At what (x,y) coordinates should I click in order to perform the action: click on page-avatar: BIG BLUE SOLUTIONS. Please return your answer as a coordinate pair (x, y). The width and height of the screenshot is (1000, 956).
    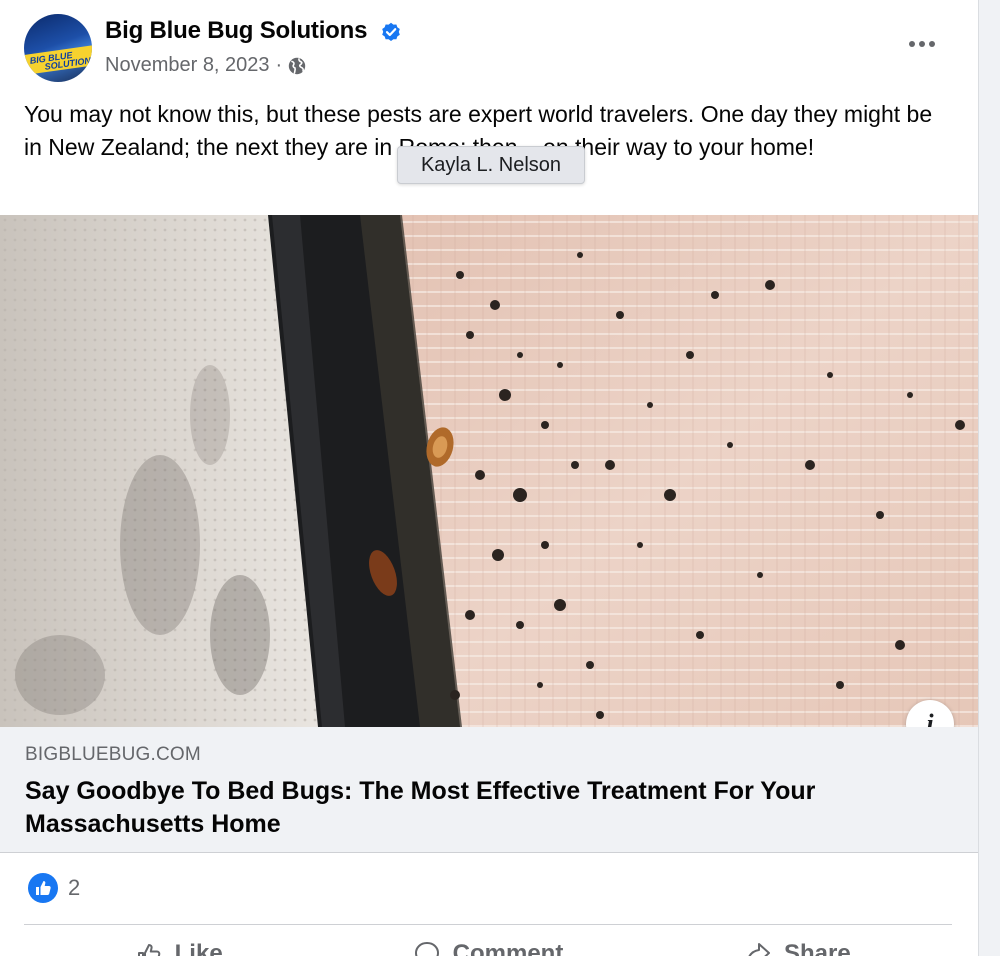
    Looking at the image, I should click on (58, 48).